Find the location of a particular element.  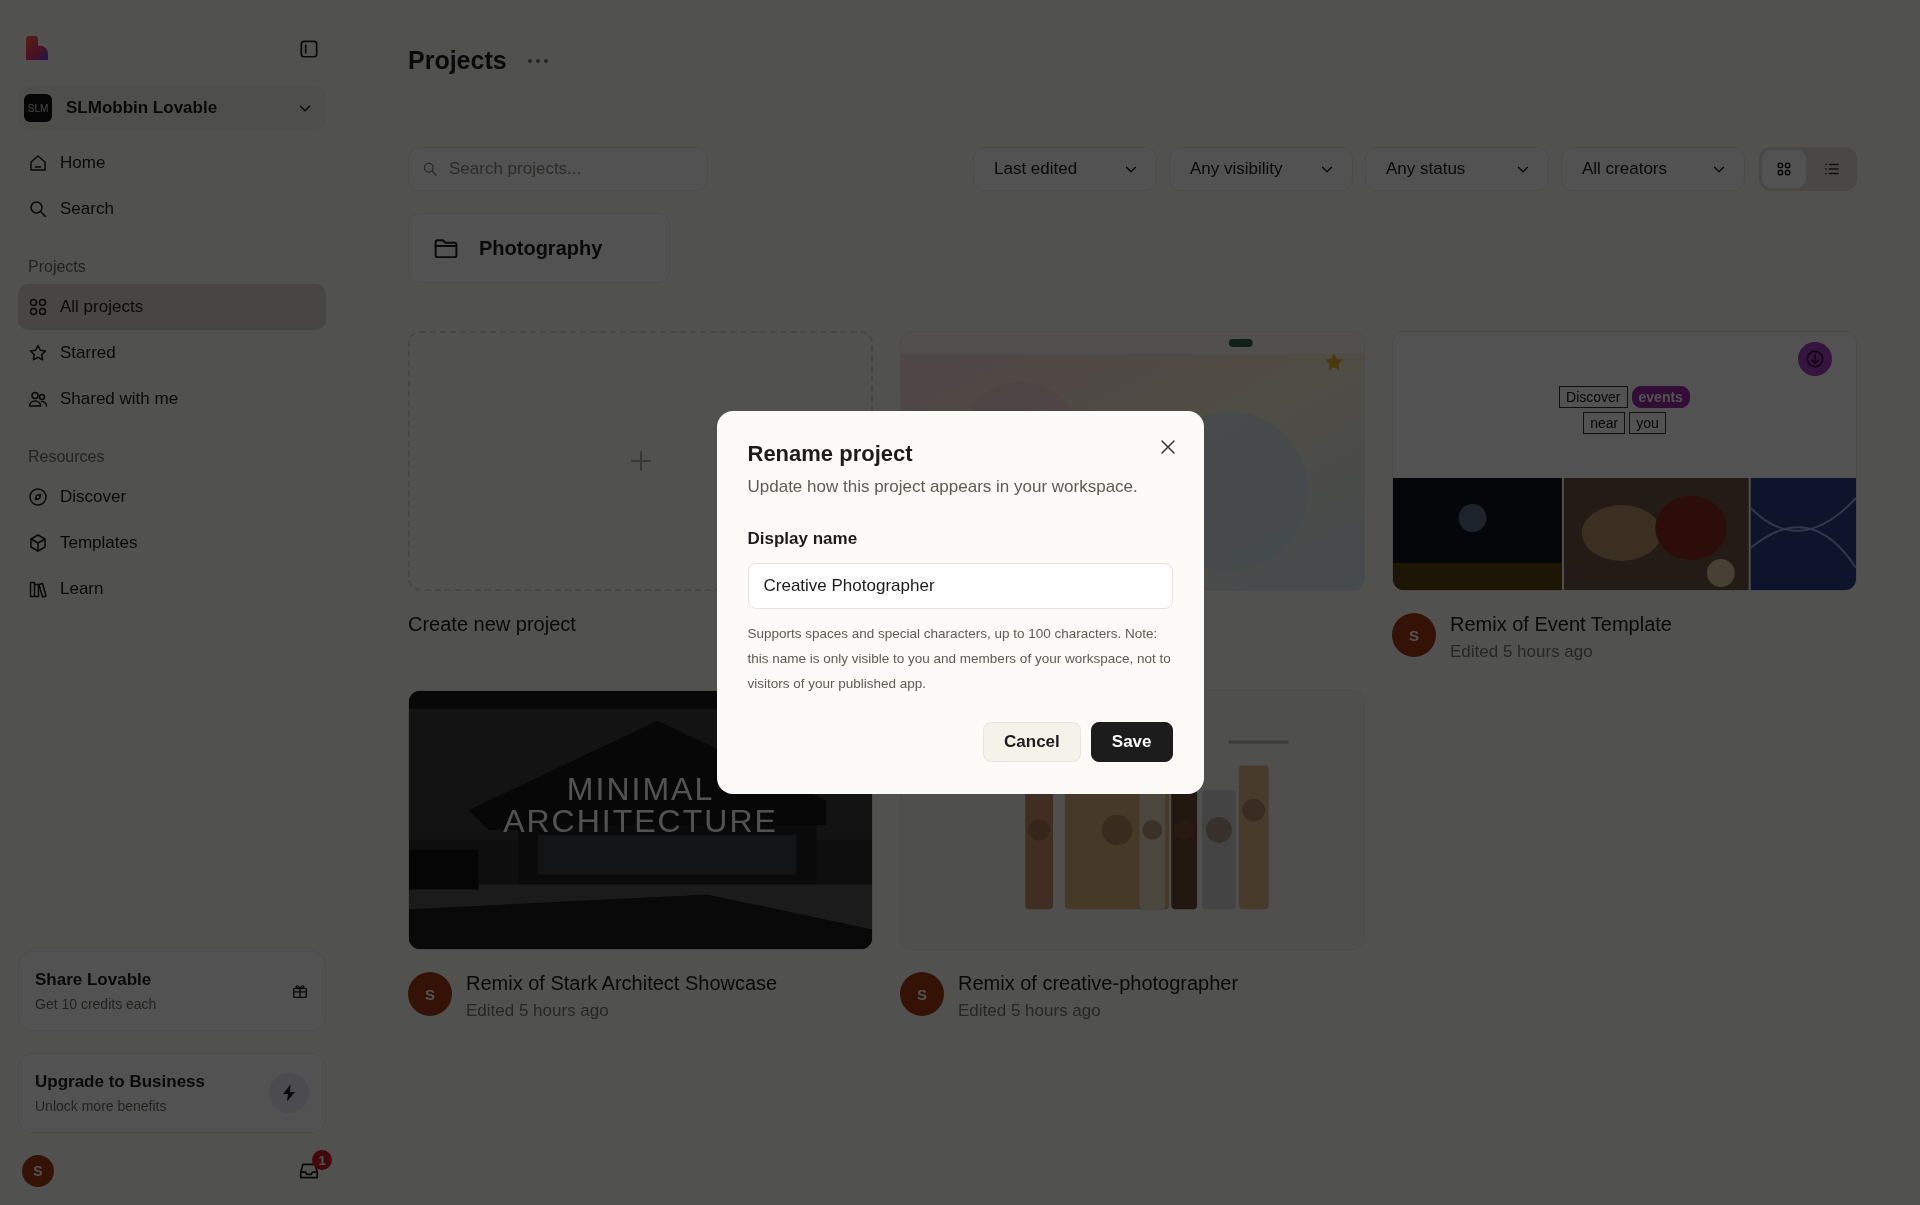

filter-dropdown: Last edited is located at coordinates (1065, 169).